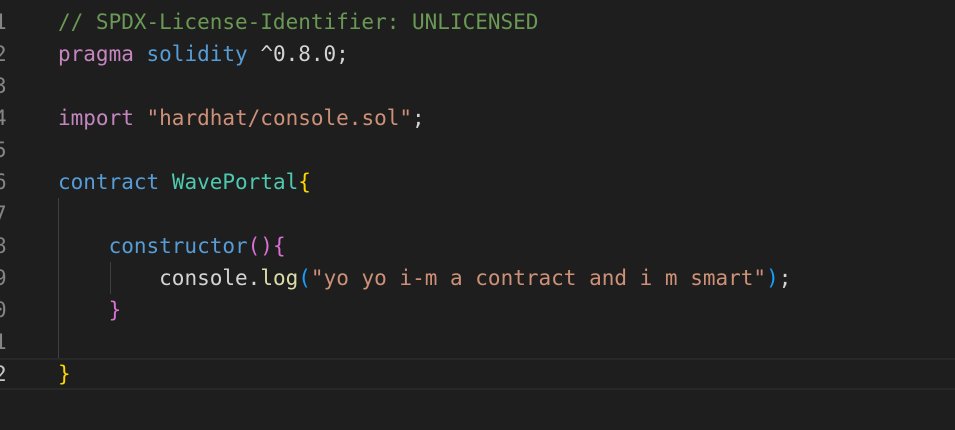  I want to click on code-text: // SPDX-License-Identifier: UNLICENSED, so click(298, 22).